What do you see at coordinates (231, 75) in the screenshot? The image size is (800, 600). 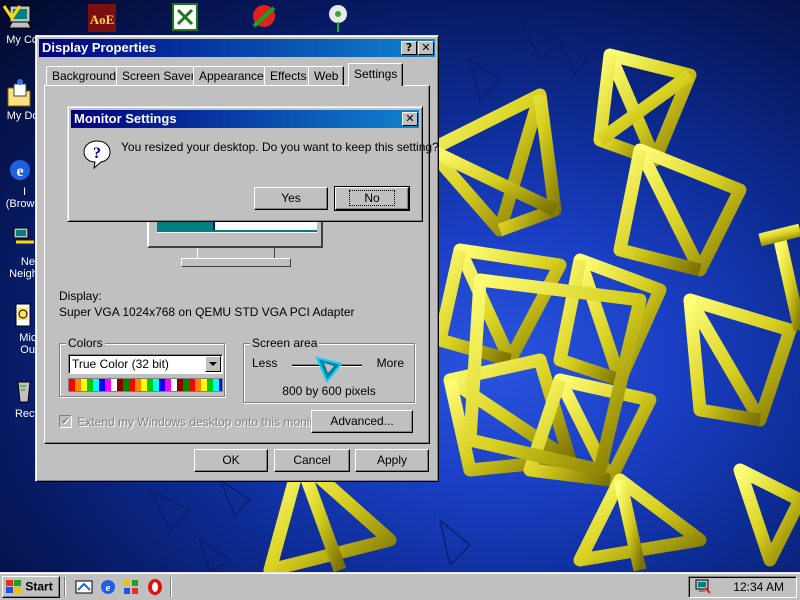 I see `tab-appearance: Appearance` at bounding box center [231, 75].